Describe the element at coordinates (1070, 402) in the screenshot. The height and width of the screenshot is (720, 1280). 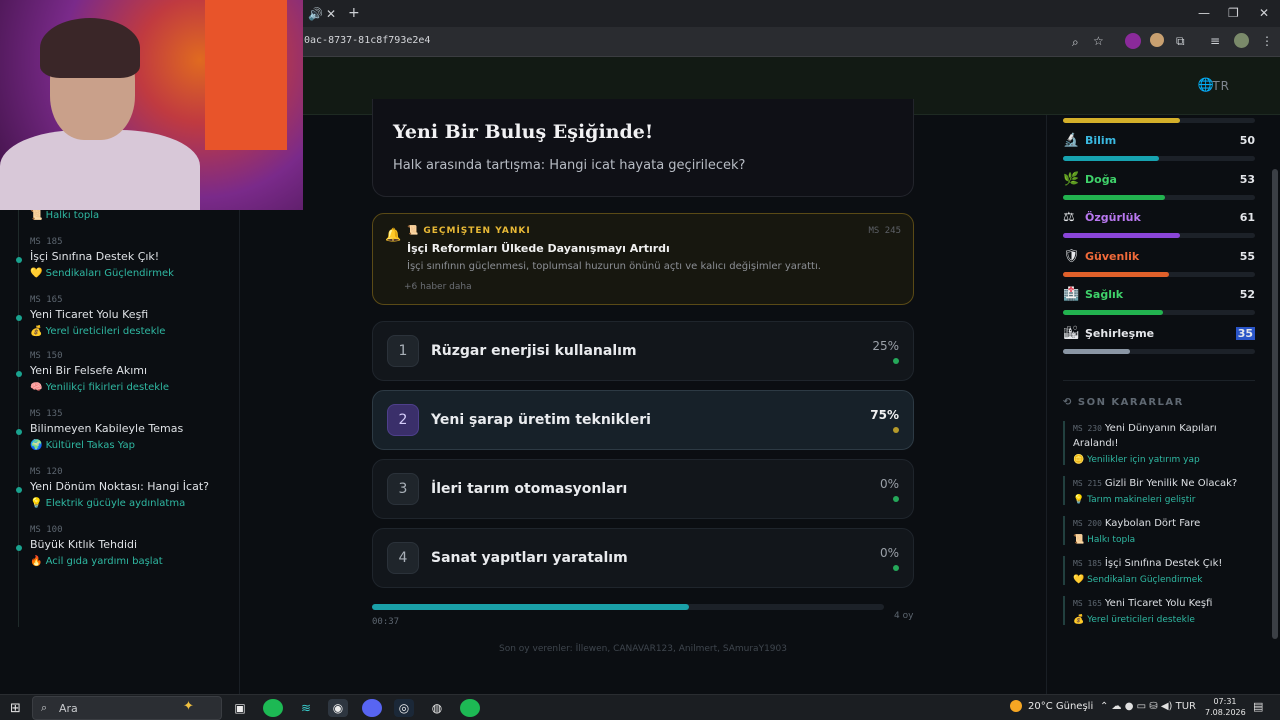
I see `history-icon: ⟲` at that location.